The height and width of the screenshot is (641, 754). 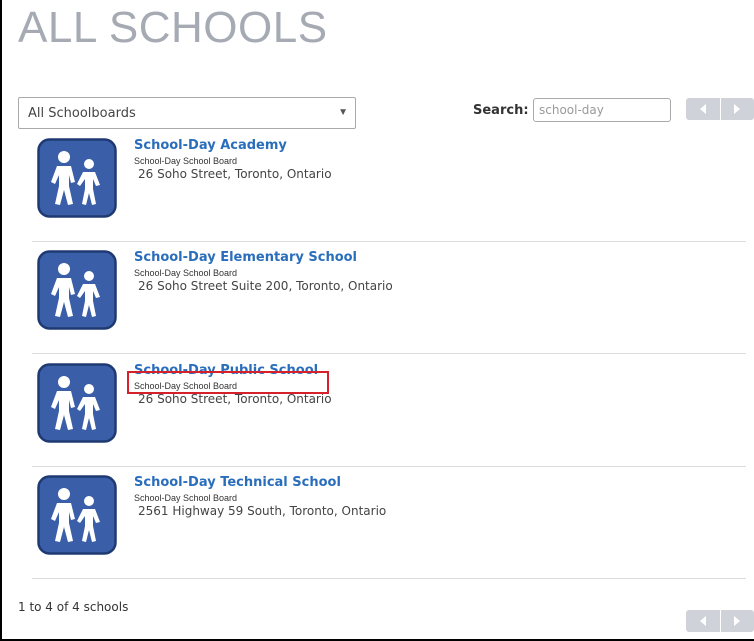 I want to click on school-name-link: School-Day Public School, so click(x=226, y=370).